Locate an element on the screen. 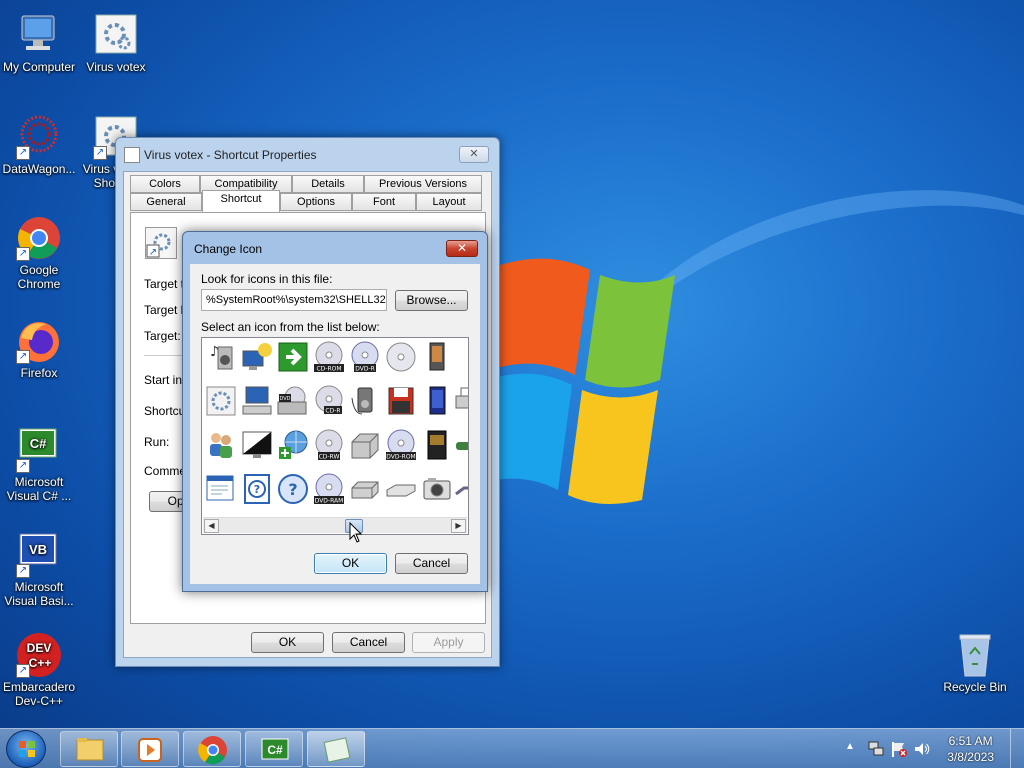  desktop-icon-recycle-bin: Recycle Bin is located at coordinates (975, 663).